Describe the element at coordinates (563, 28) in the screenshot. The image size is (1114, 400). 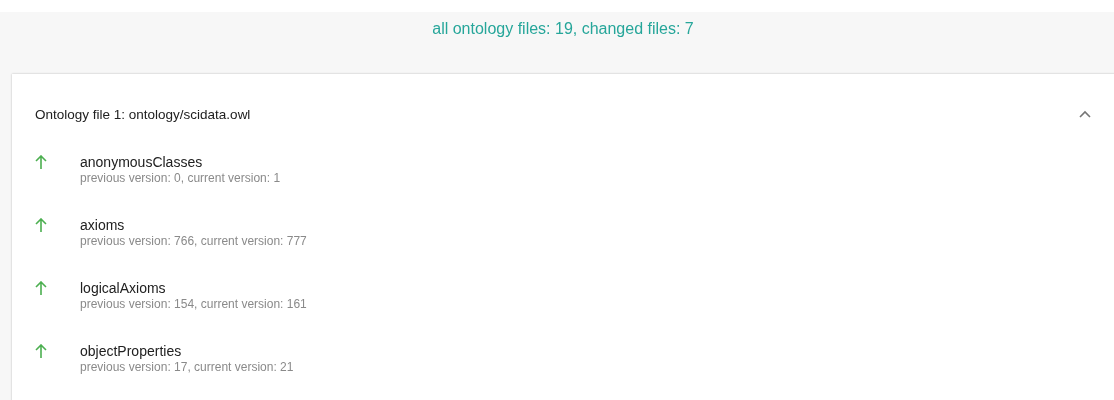
I see `summary-text: all ontology files: 19, changed files: 7` at that location.